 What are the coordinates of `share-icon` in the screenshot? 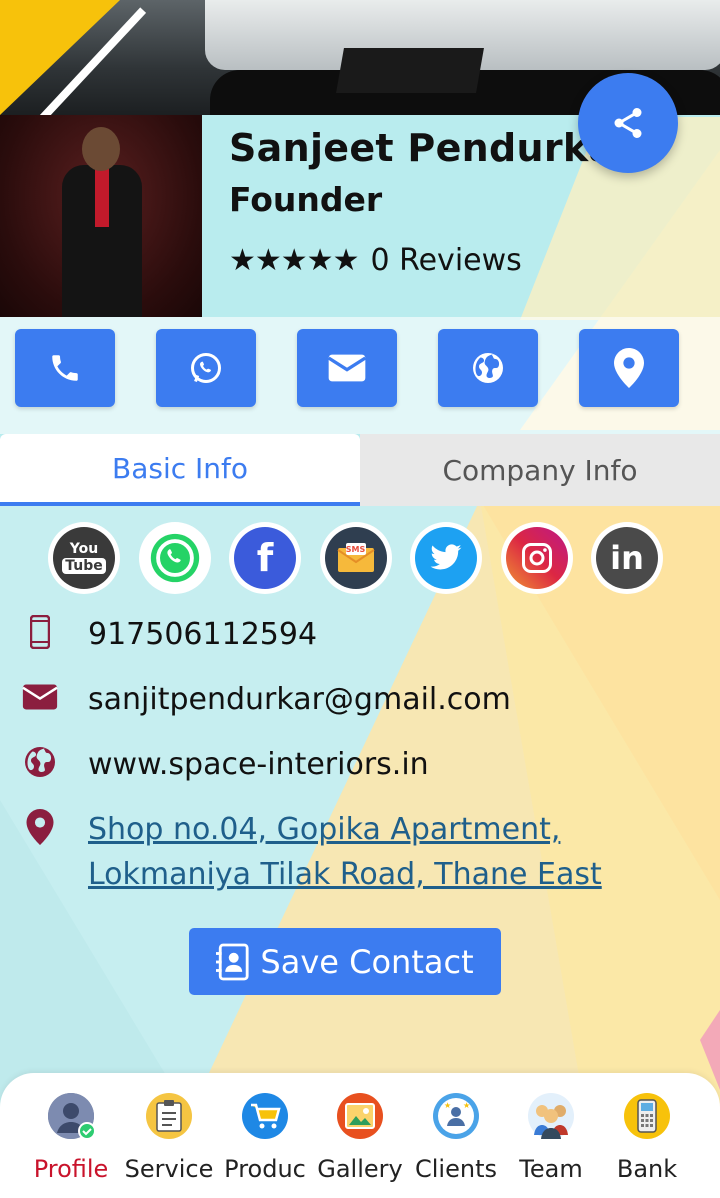 It's located at (628, 123).